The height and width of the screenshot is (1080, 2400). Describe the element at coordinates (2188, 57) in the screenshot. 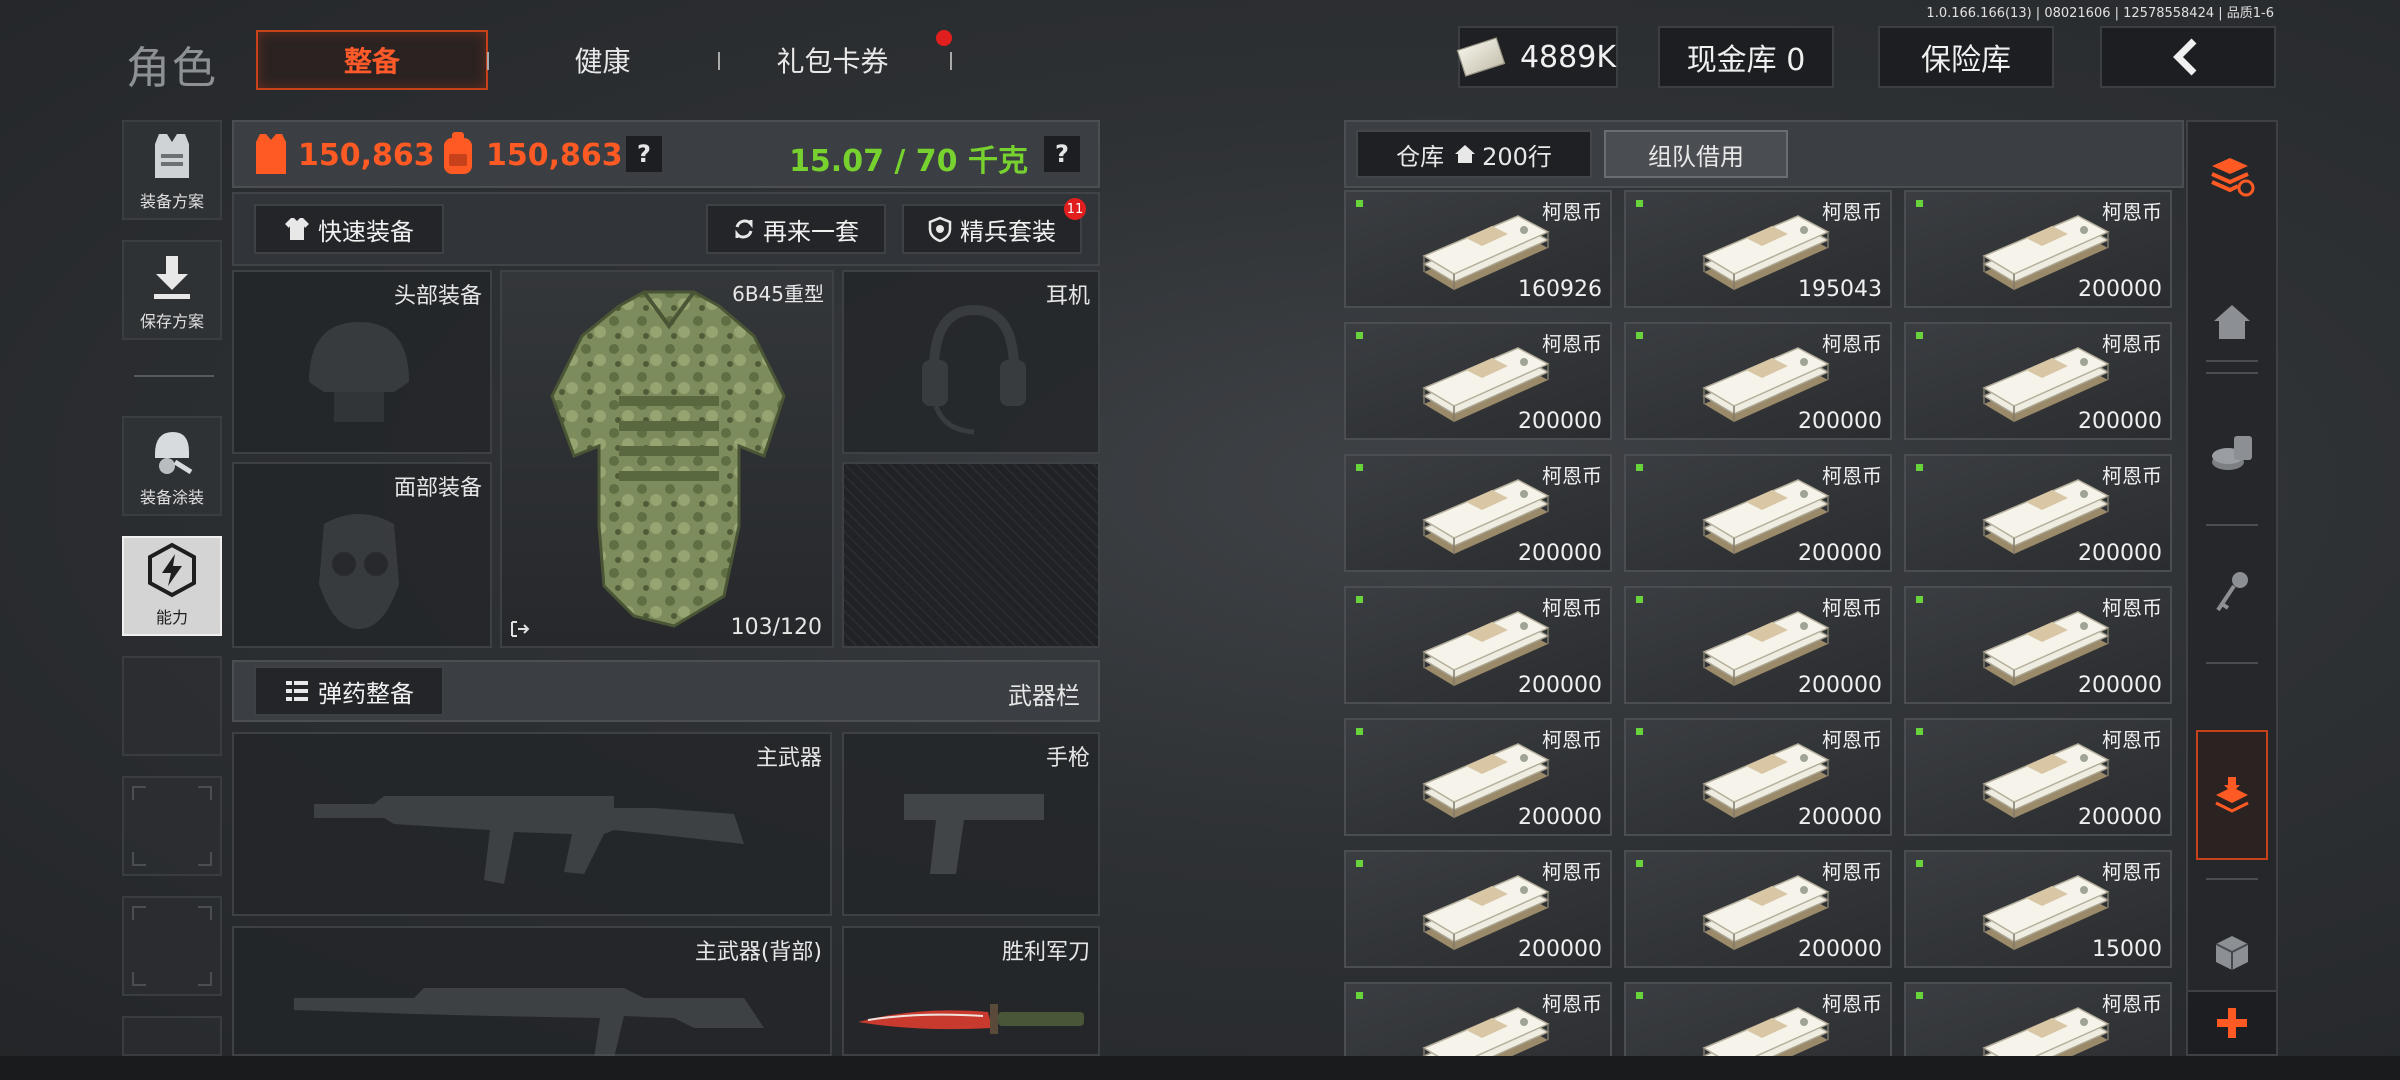

I see `back-button` at that location.